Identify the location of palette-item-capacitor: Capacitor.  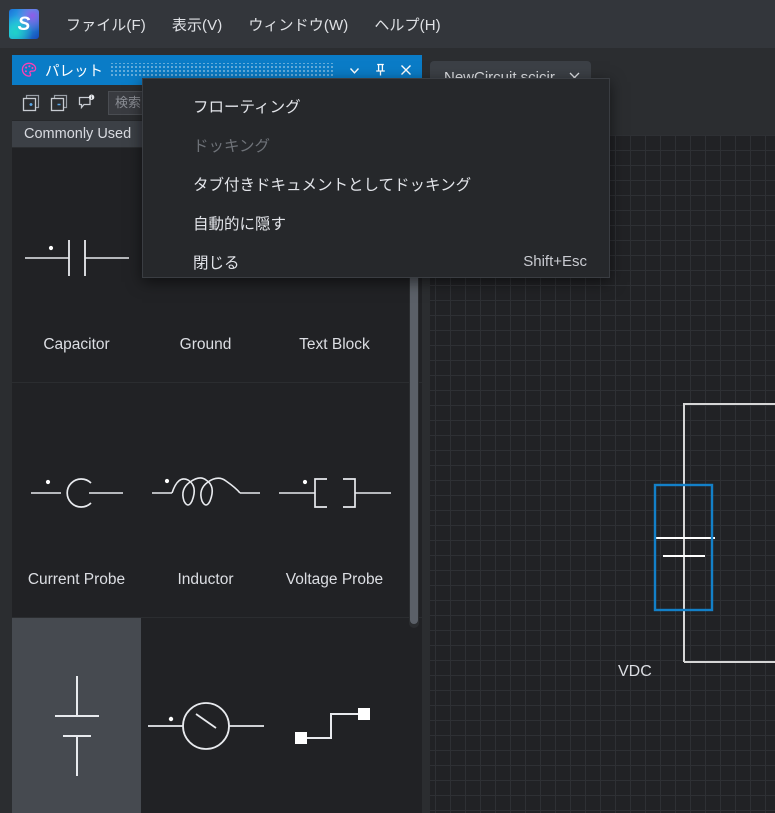
(76, 265).